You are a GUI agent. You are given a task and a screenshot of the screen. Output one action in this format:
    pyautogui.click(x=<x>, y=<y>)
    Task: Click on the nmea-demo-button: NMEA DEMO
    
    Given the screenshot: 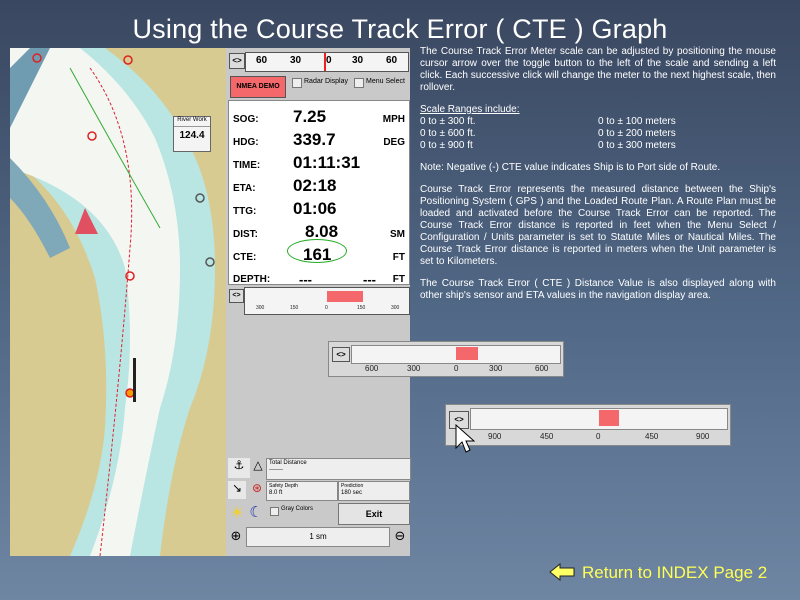 What is the action you would take?
    pyautogui.click(x=258, y=87)
    